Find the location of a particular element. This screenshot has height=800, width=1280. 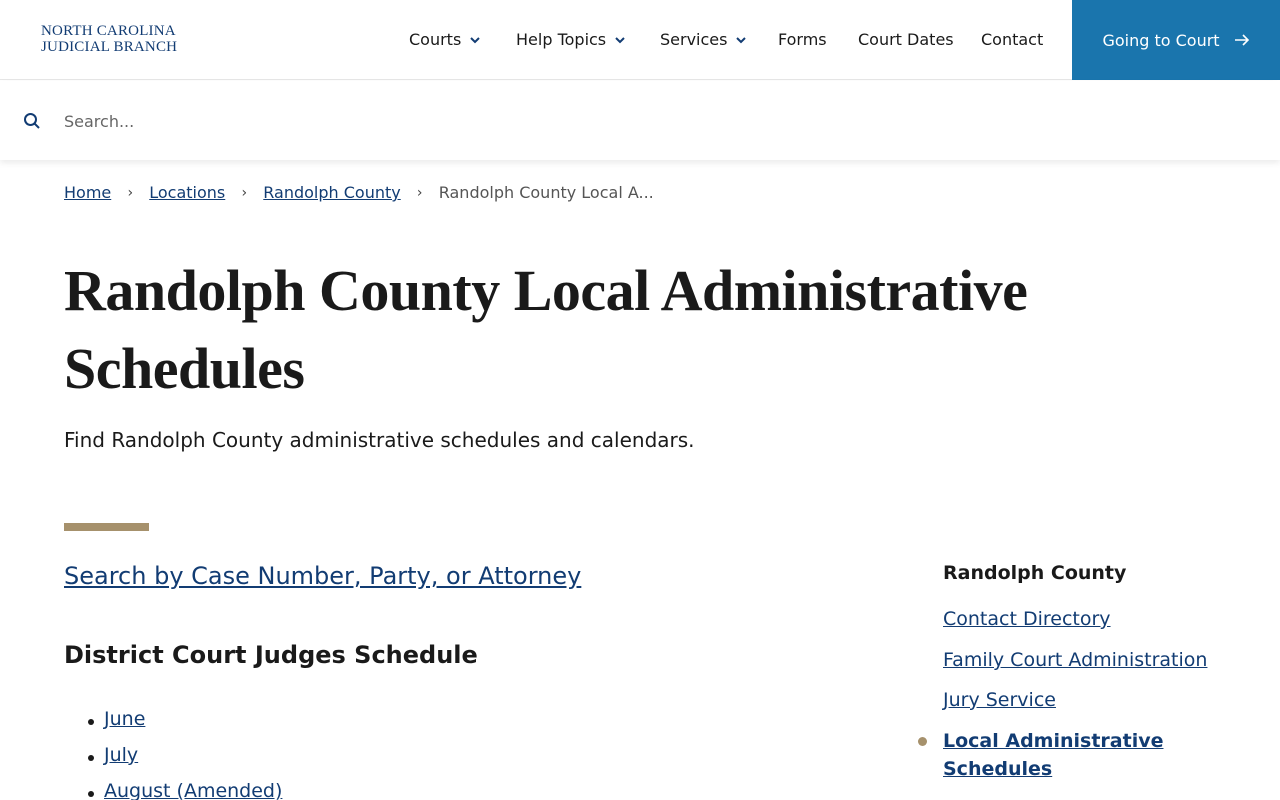

nav-item-courts: Courts is located at coordinates (446, 39).